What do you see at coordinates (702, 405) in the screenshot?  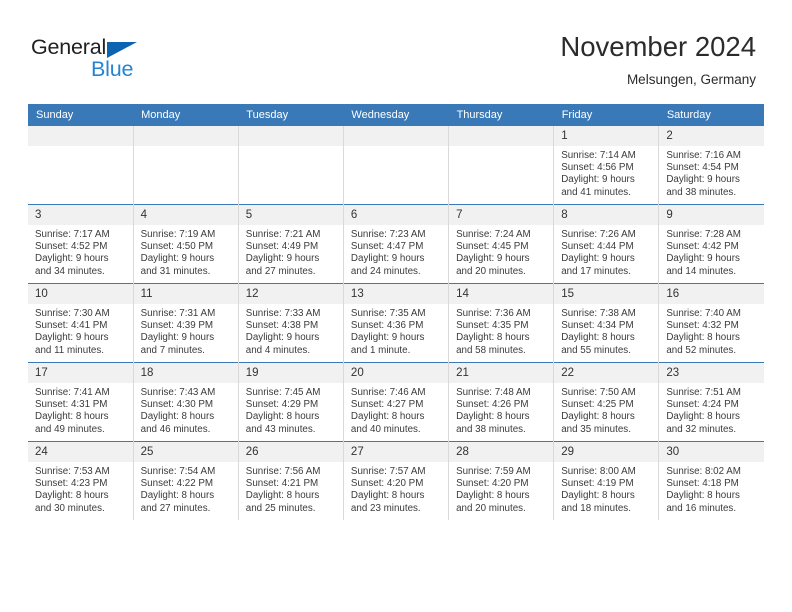 I see `sunset-time: Sunset: 4:24 PM` at bounding box center [702, 405].